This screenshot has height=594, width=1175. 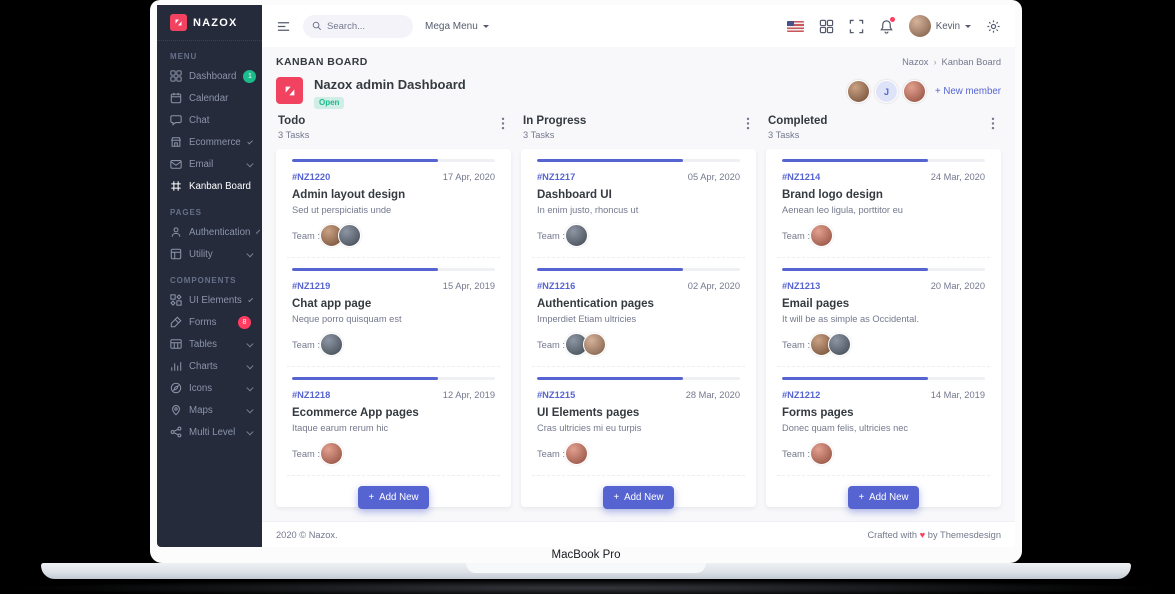 I want to click on sidebar-item-dashboard: Dashboard 1, so click(x=209, y=76).